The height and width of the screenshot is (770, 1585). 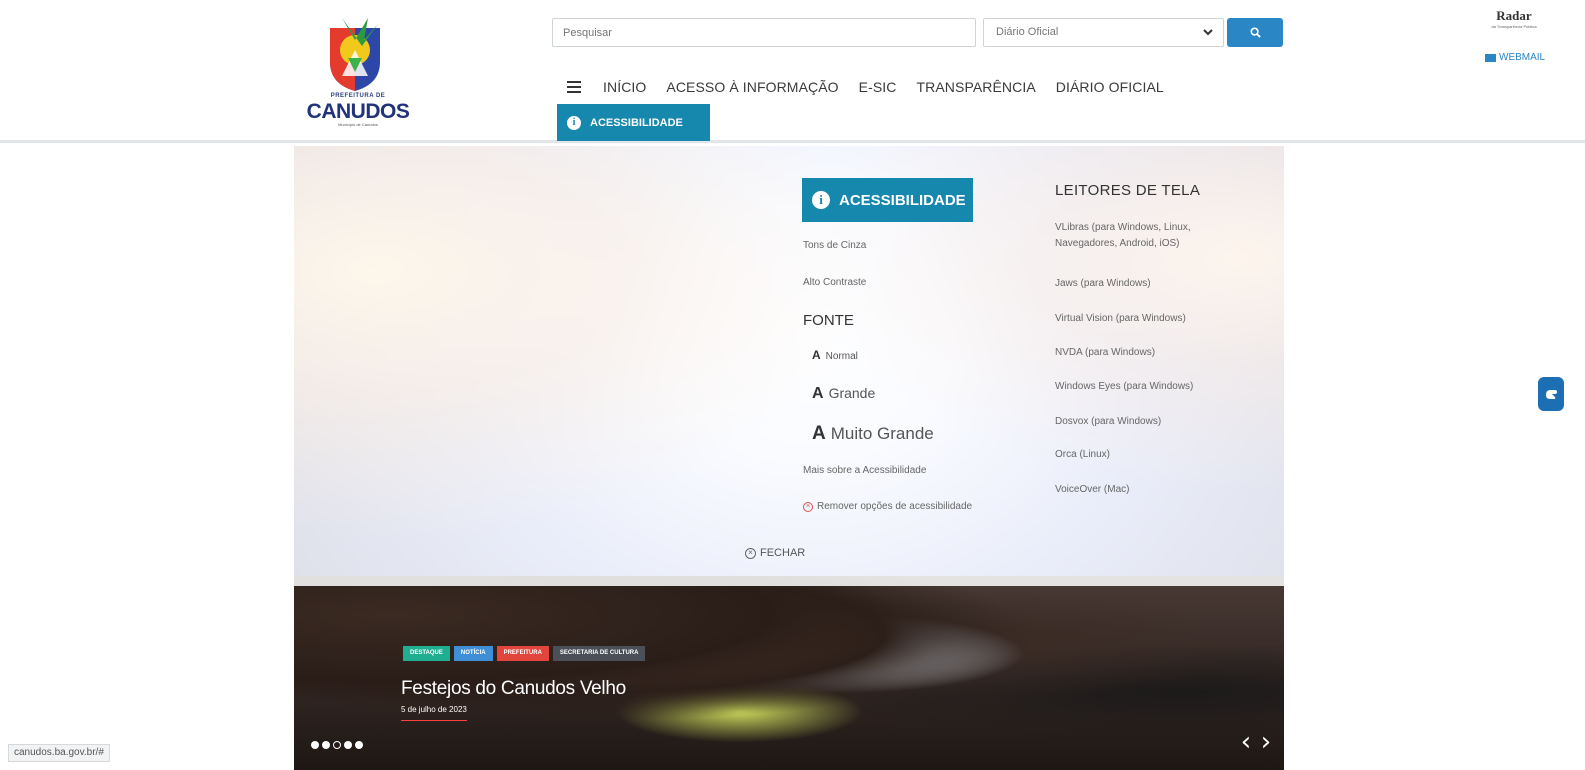 I want to click on reader-link-jaws: Jaws (para Windows), so click(x=1145, y=284).